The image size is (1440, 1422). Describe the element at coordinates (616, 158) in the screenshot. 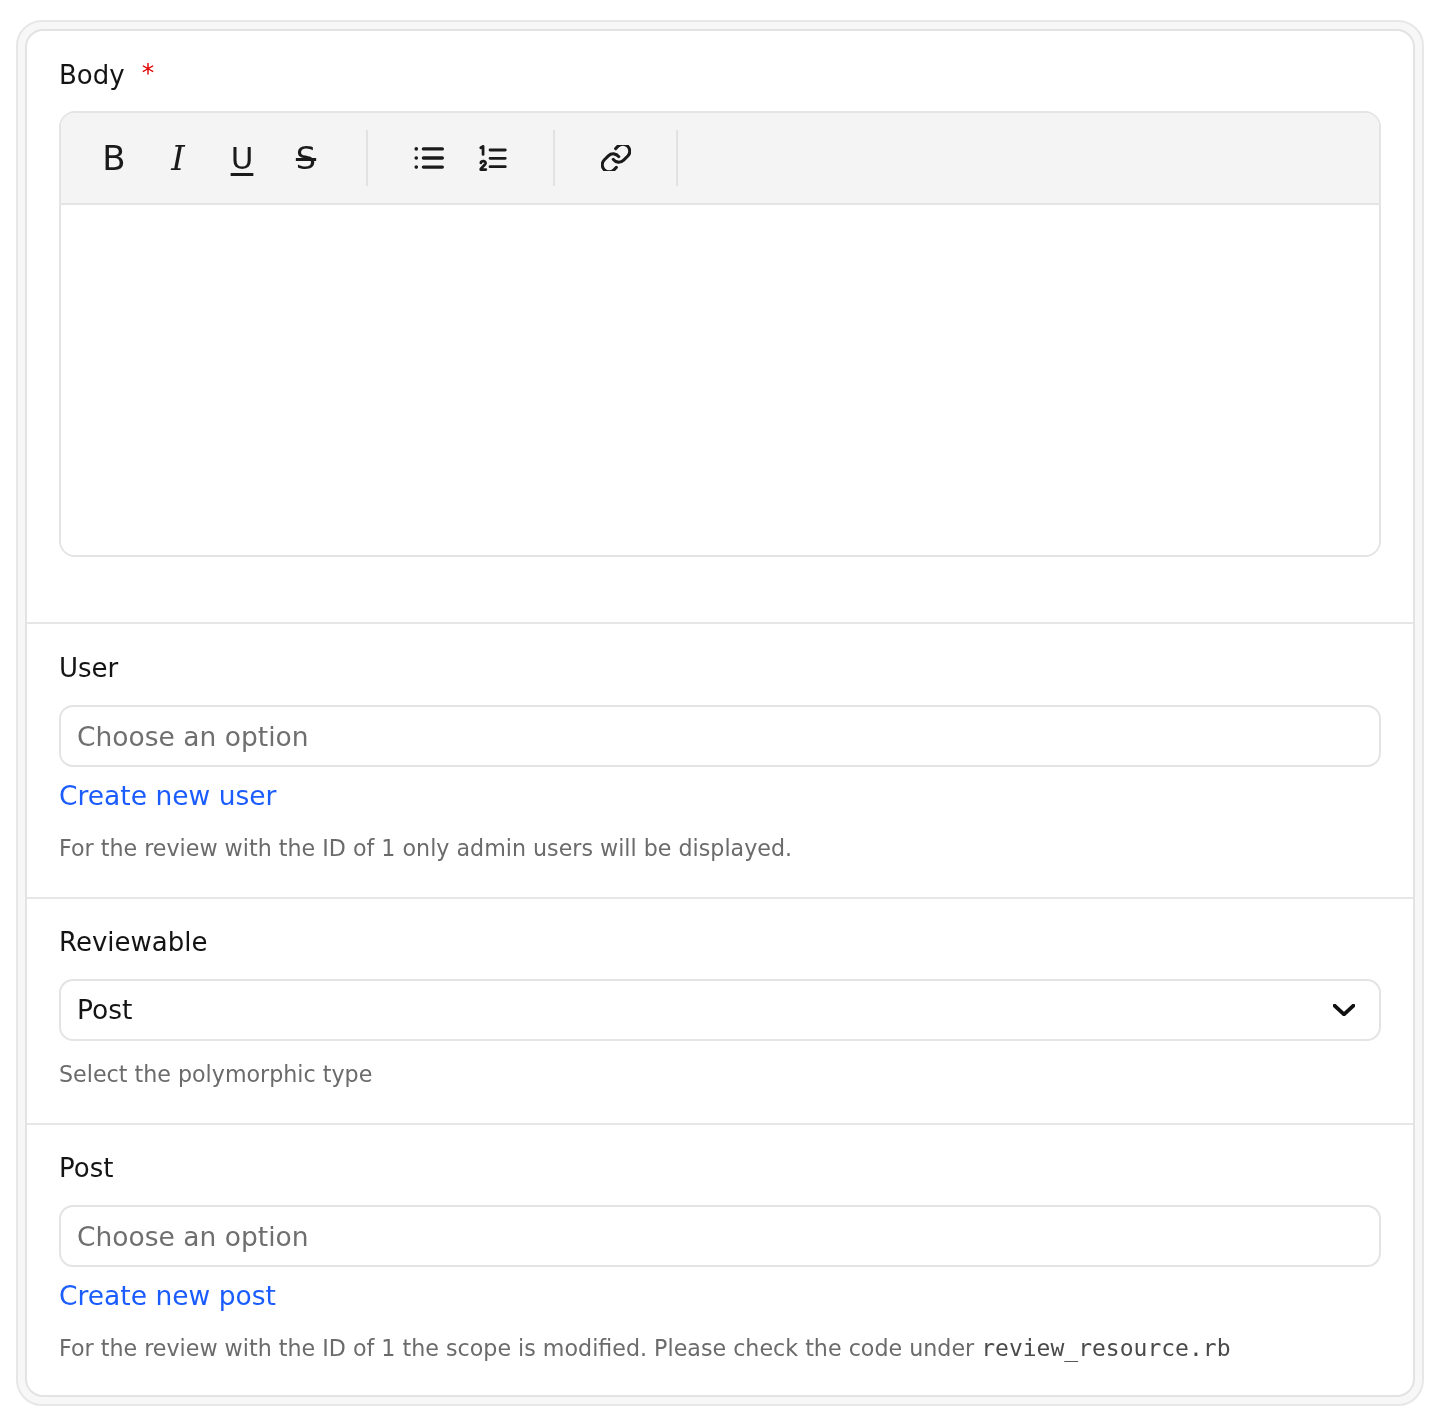

I see `link-icon` at that location.